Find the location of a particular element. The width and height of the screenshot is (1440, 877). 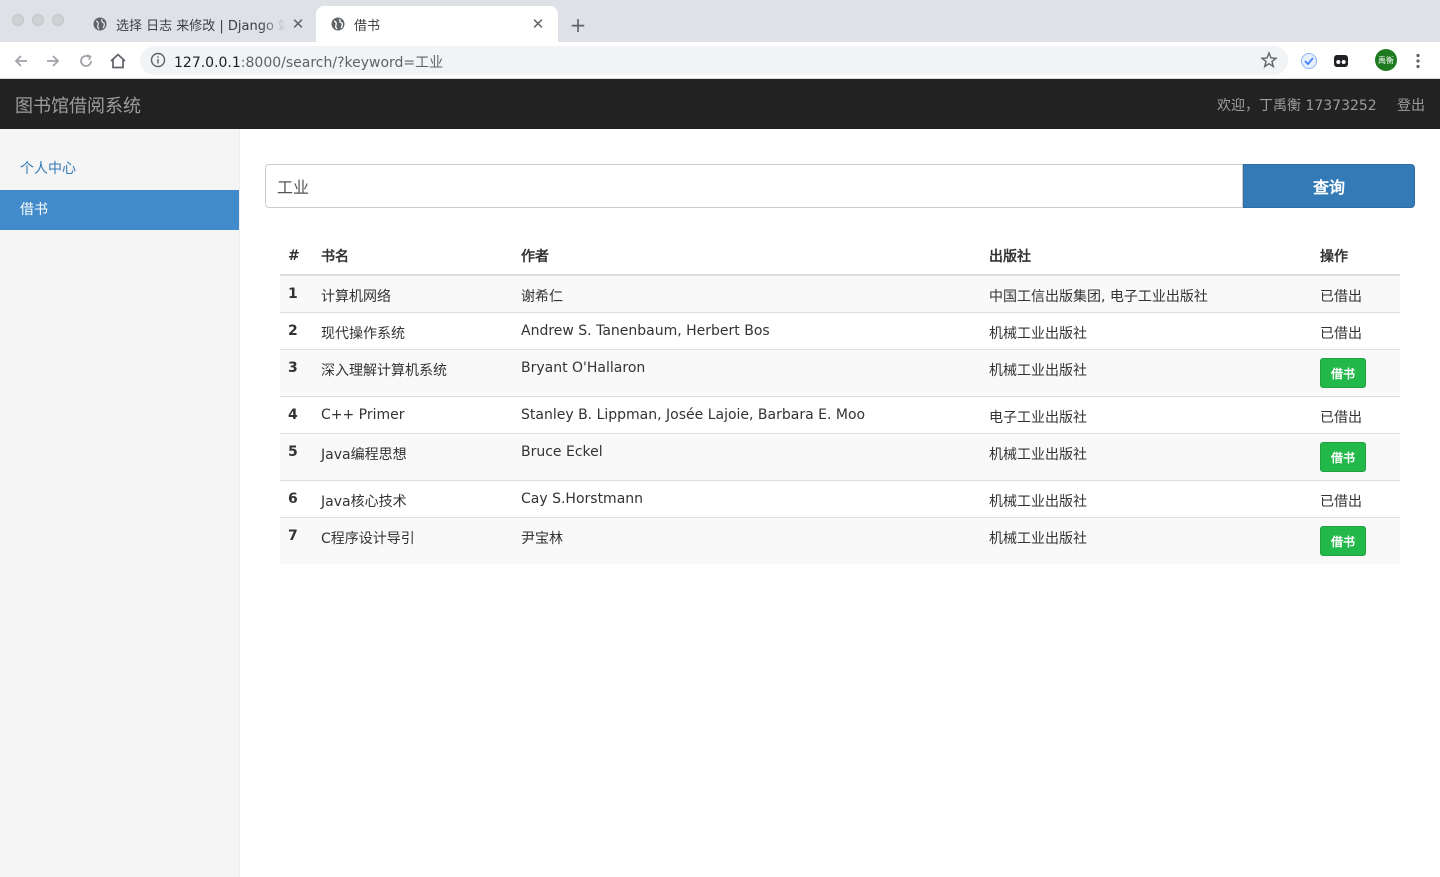

row-index: 2 is located at coordinates (296, 330).